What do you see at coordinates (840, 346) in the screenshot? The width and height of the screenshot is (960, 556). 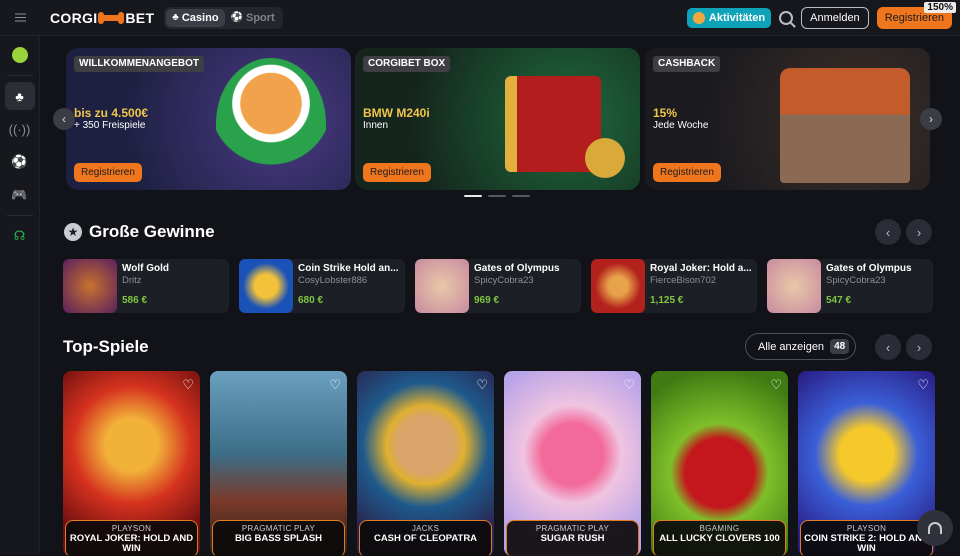 I see `show-all-count-badge: 48` at bounding box center [840, 346].